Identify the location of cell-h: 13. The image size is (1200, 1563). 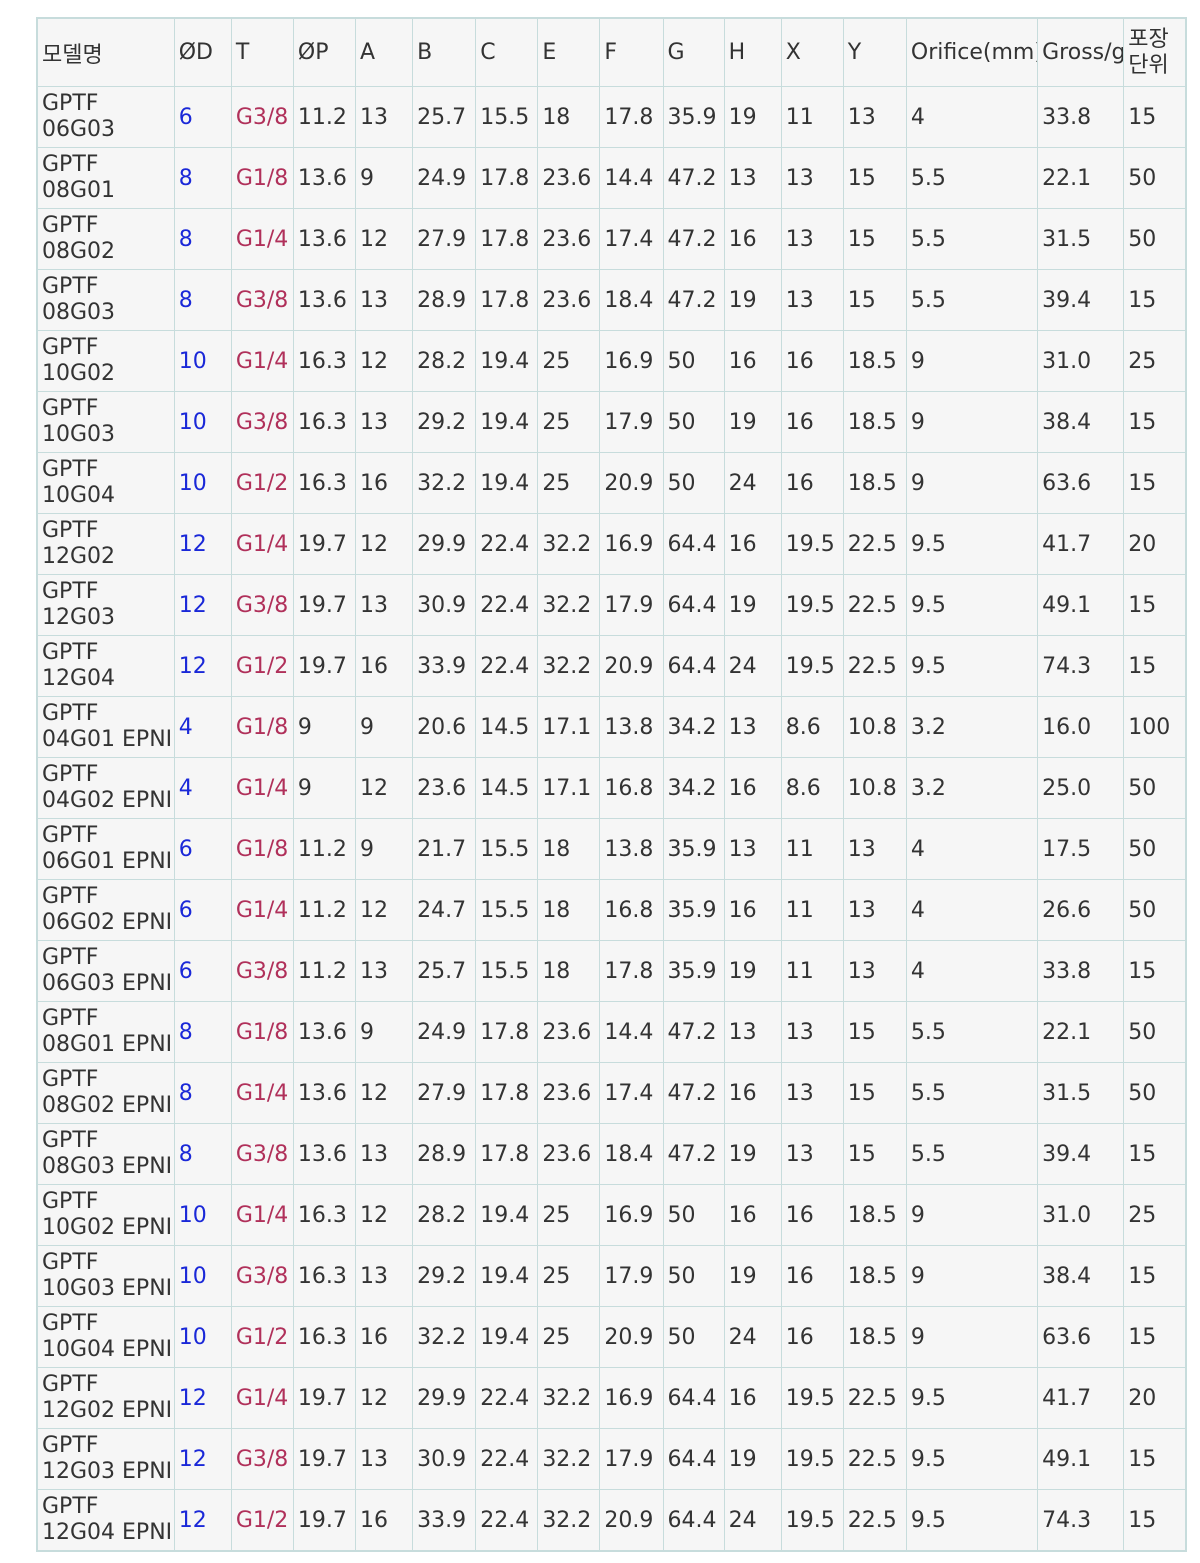
(752, 849).